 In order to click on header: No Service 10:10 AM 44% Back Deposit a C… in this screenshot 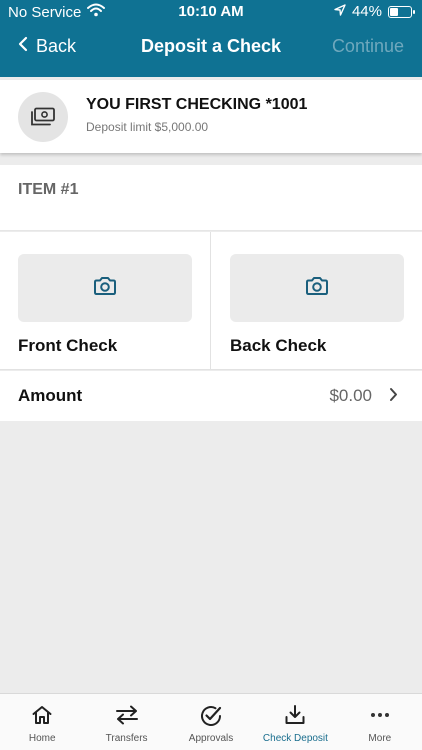, I will do `click(211, 38)`.